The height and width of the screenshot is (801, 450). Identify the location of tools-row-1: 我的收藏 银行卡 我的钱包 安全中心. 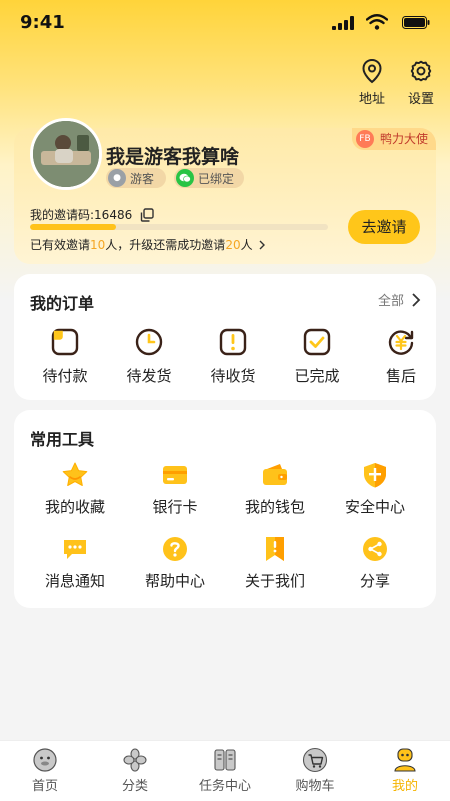
(230, 488).